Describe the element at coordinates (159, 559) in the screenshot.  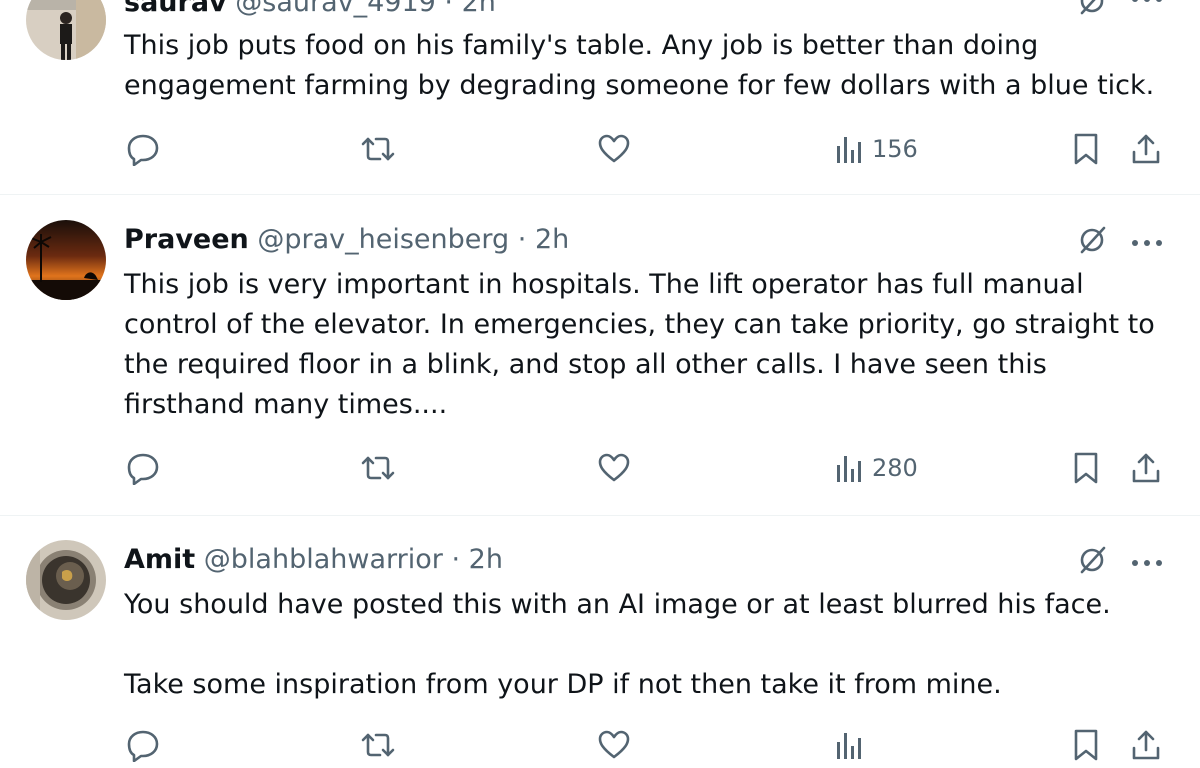
I see `display-name: Amit` at that location.